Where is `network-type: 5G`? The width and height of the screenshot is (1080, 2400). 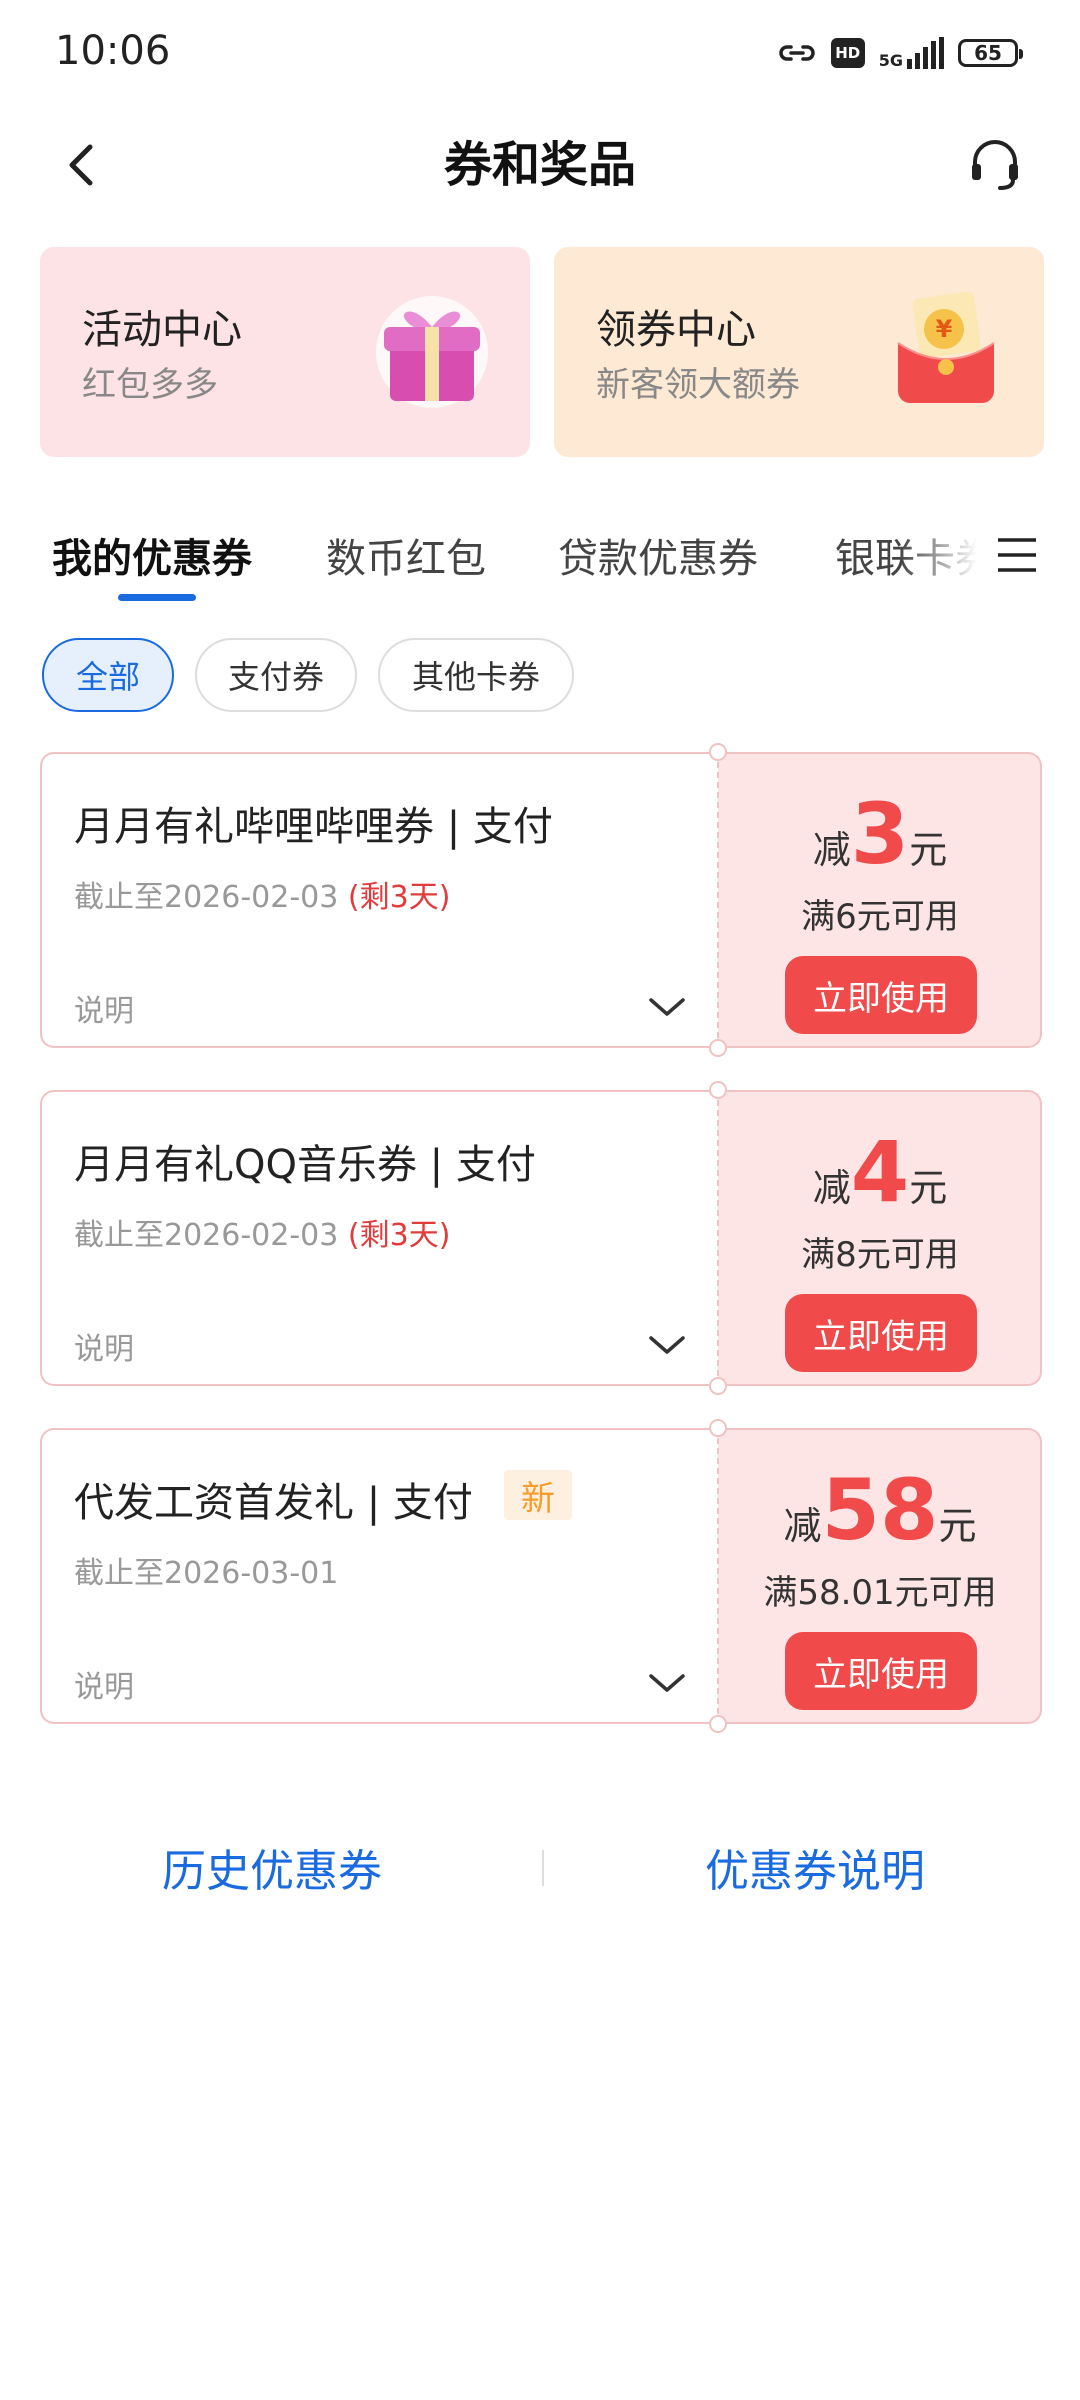
network-type: 5G is located at coordinates (890, 60).